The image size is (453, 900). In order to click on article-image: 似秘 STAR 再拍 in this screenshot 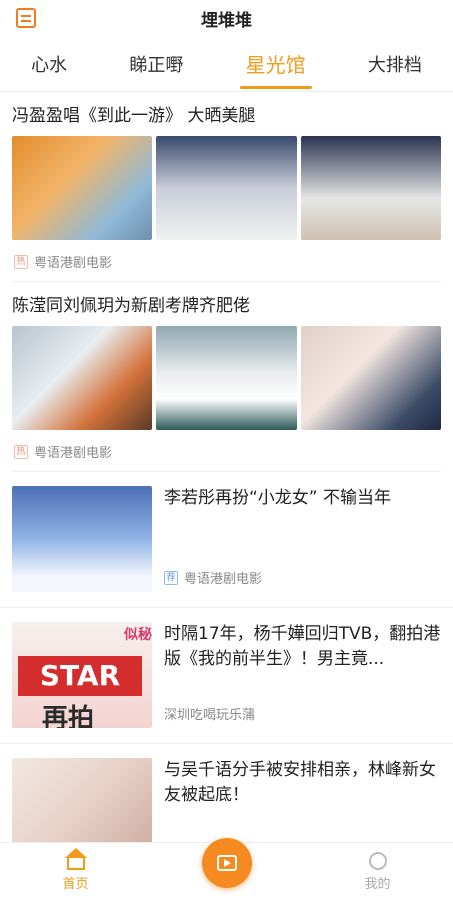, I will do `click(82, 675)`.